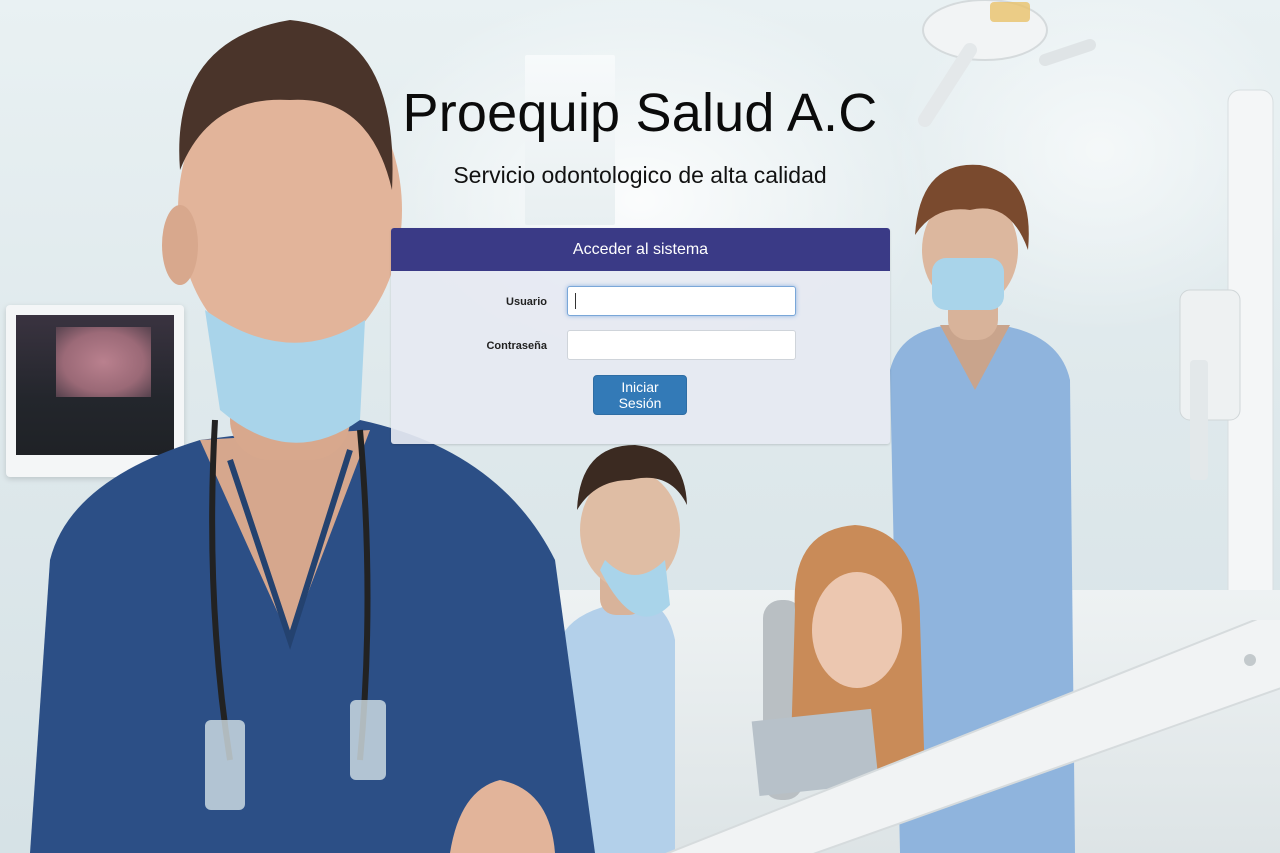 This screenshot has height=853, width=1280. I want to click on page-subtitle: Servicio odontologico de alta calidad, so click(640, 175).